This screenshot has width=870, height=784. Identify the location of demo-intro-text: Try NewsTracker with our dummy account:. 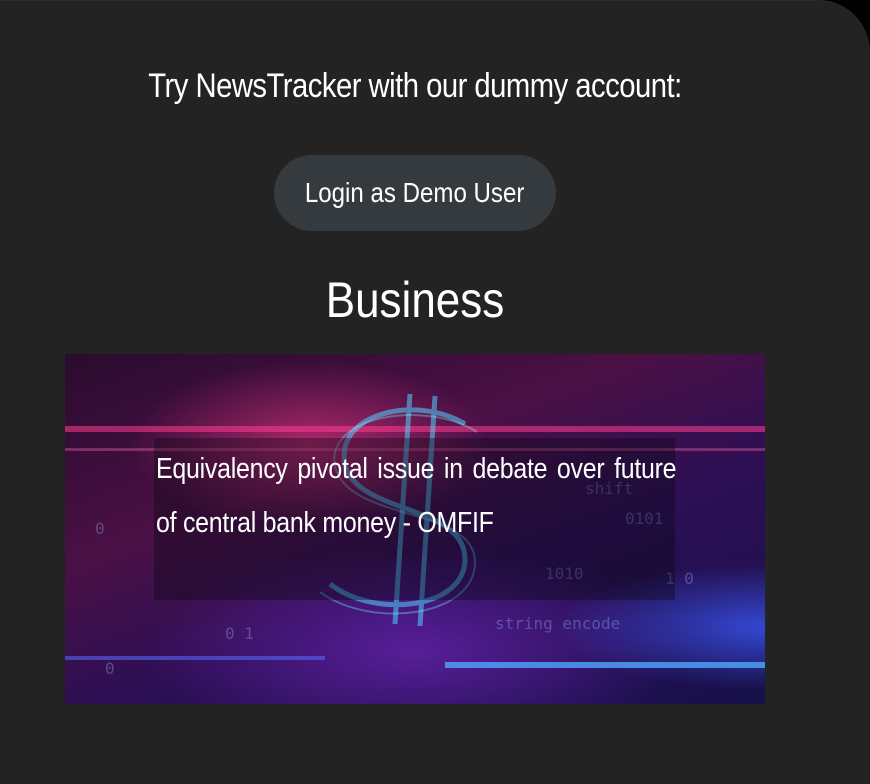
(415, 86).